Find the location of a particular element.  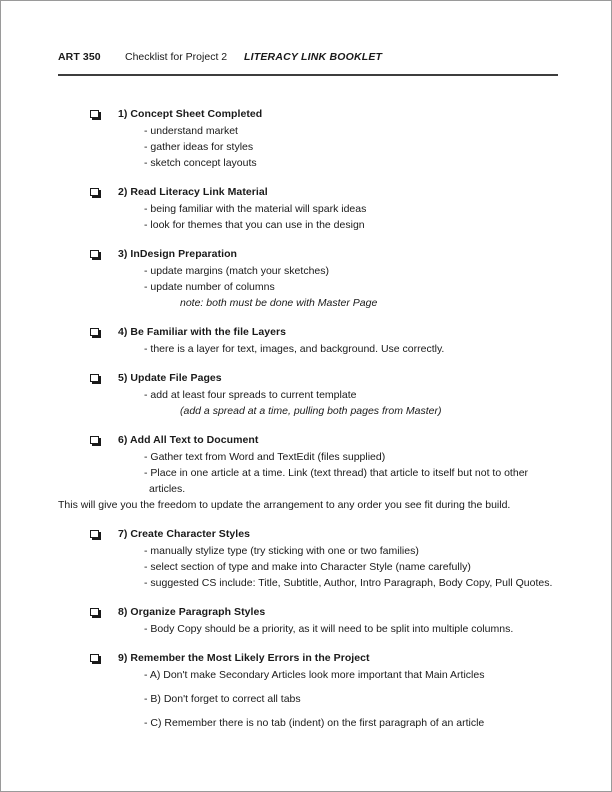

checklist-item-heading: 7) Create Character Styles is located at coordinates (308, 534).